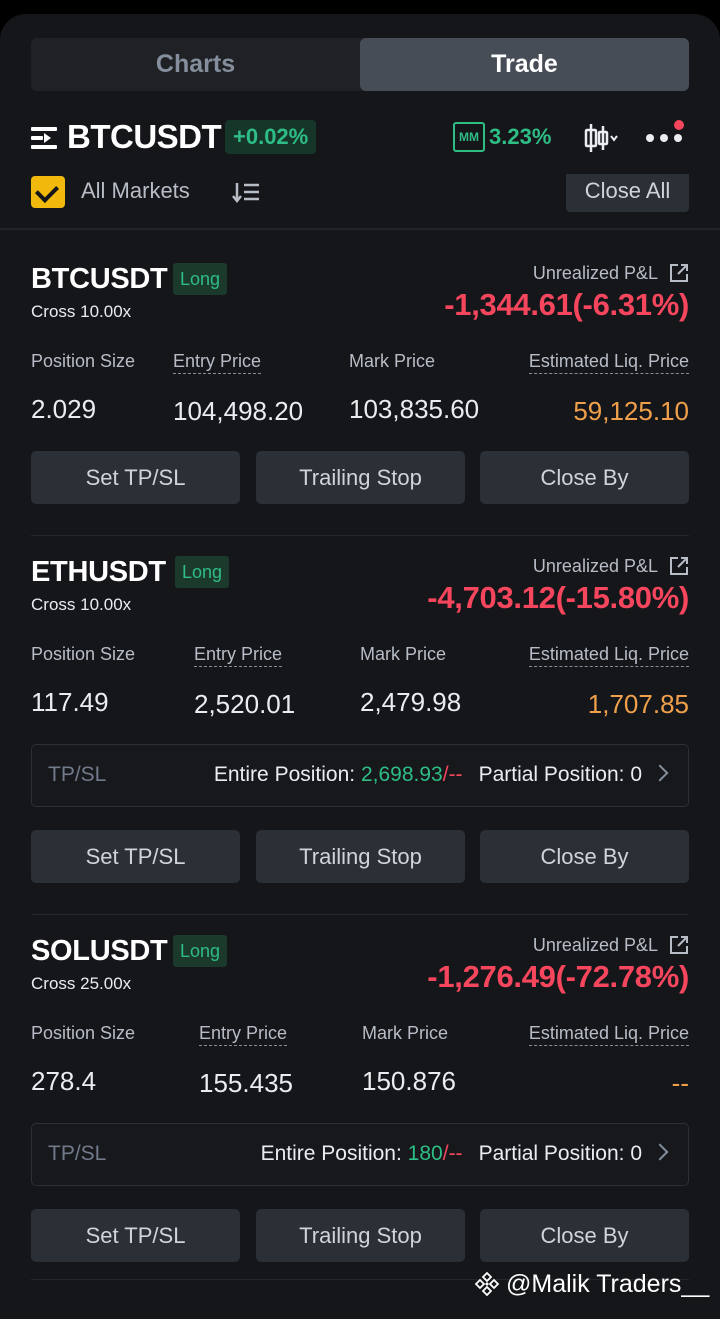  I want to click on all-markets-label: All Markets, so click(135, 191).